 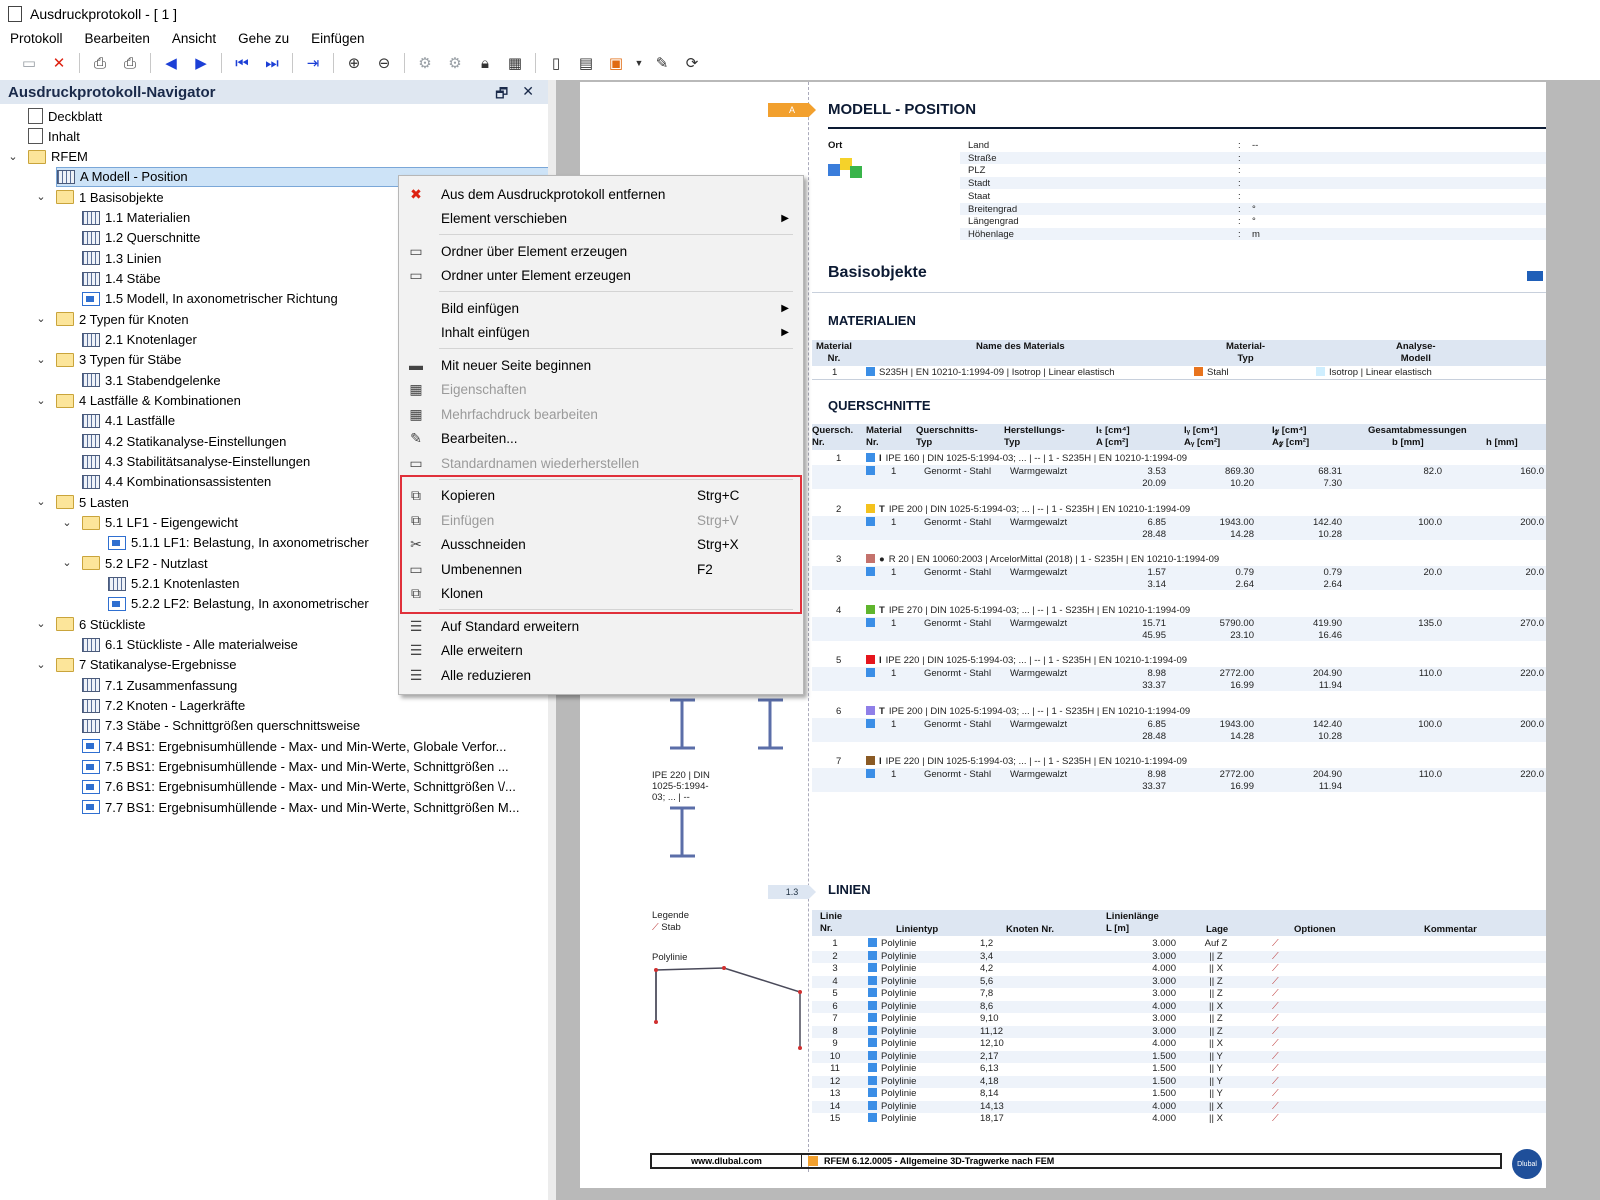 What do you see at coordinates (1030, 929) in the screenshot?
I see `header-cell: Knoten Nr.` at bounding box center [1030, 929].